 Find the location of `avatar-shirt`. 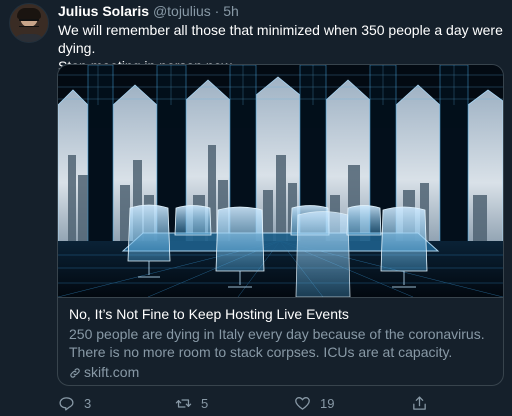

avatar-shirt is located at coordinates (29, 38).